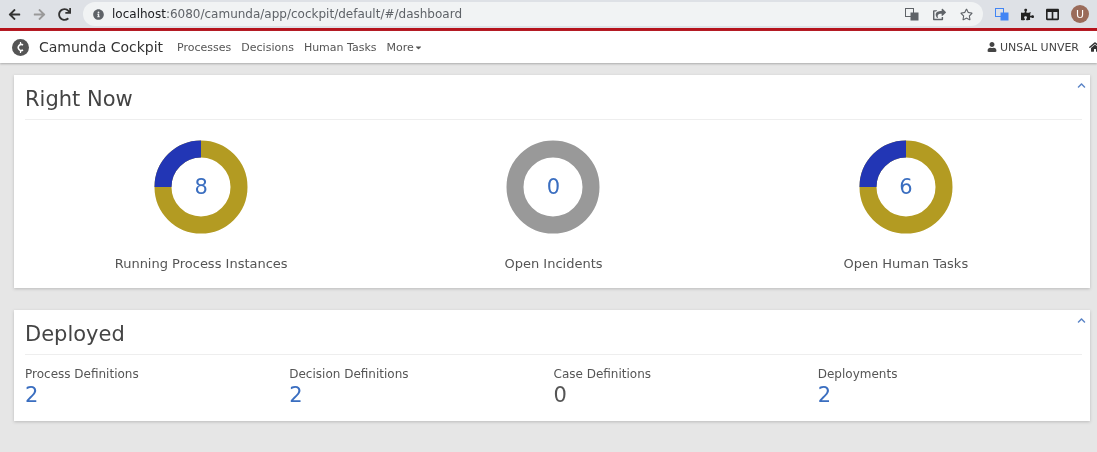 The width and height of the screenshot is (1097, 452). I want to click on count-link: 0, so click(553, 187).